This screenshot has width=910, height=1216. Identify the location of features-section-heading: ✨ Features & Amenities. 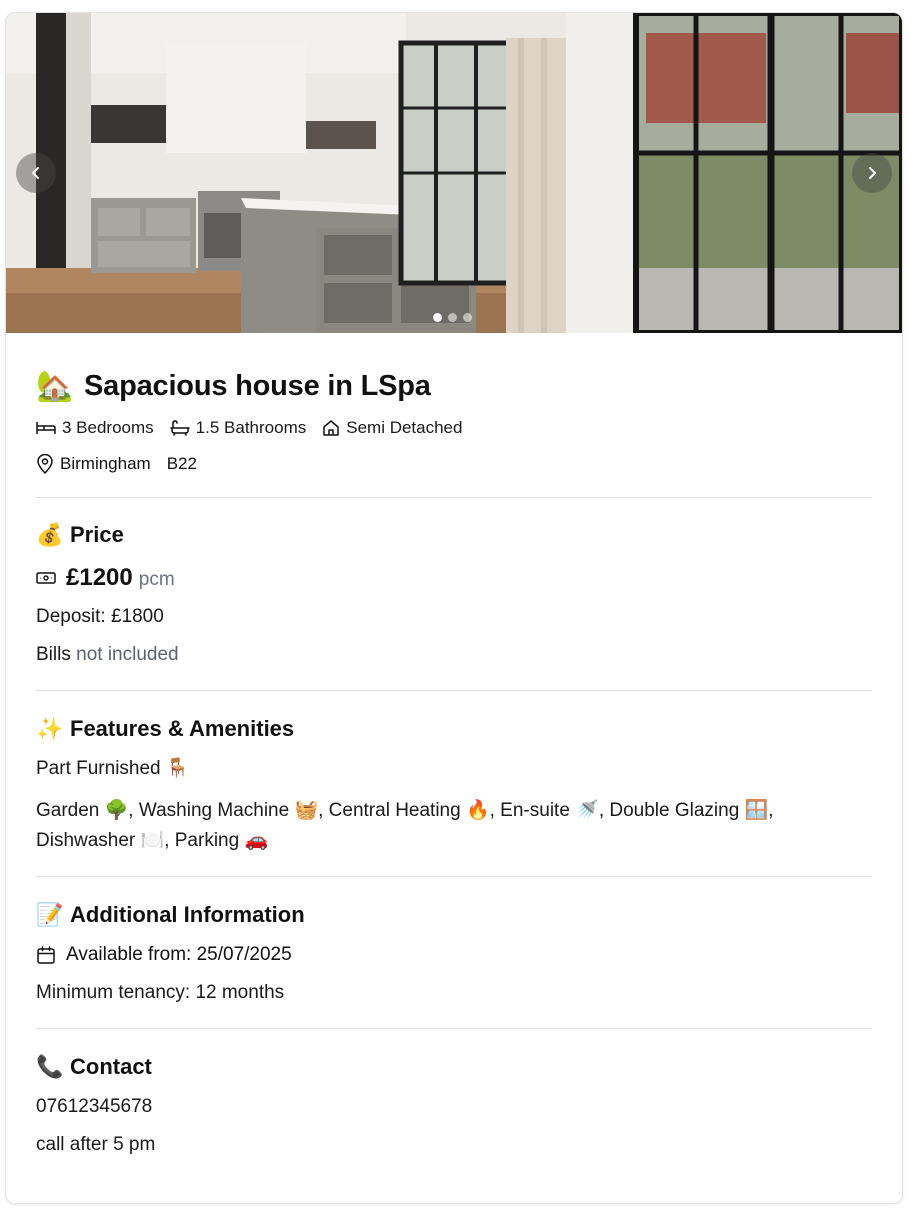
(454, 729).